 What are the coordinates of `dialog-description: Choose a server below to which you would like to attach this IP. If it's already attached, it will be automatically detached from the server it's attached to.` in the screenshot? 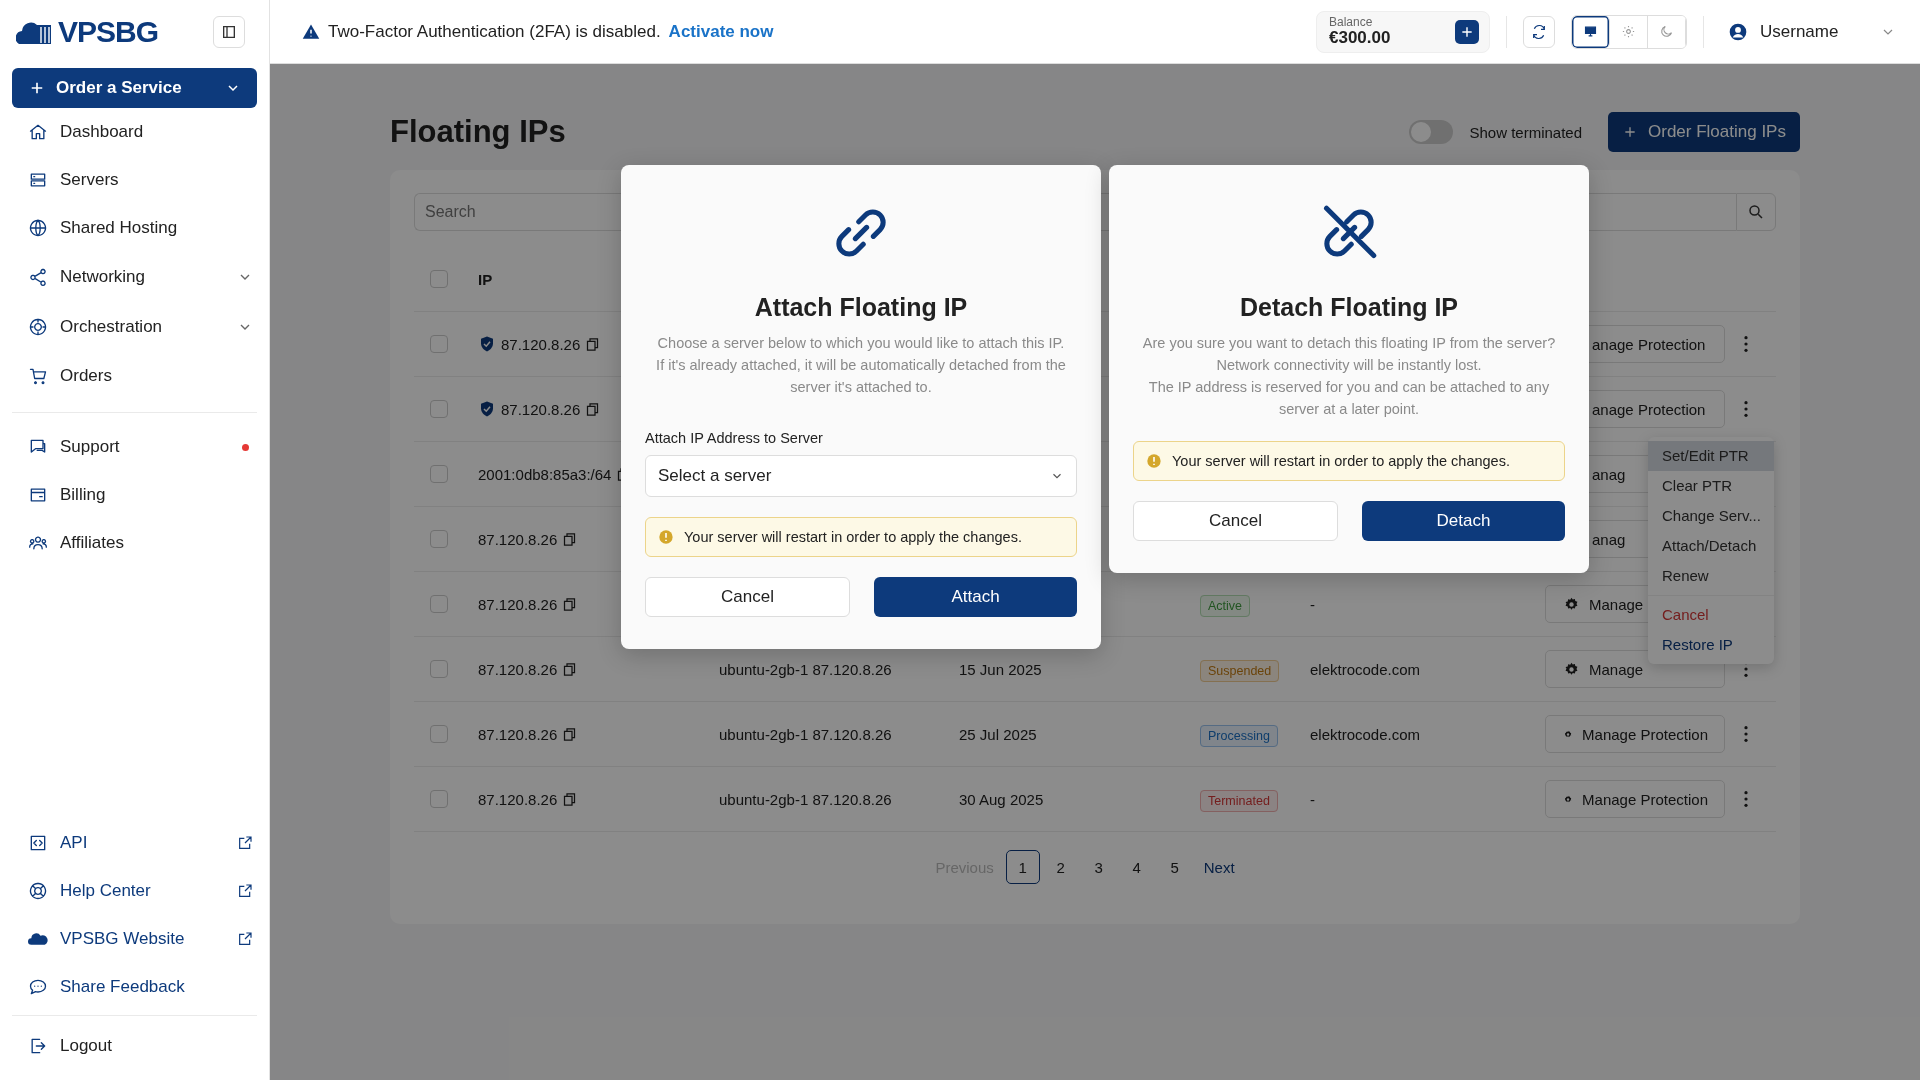 It's located at (861, 365).